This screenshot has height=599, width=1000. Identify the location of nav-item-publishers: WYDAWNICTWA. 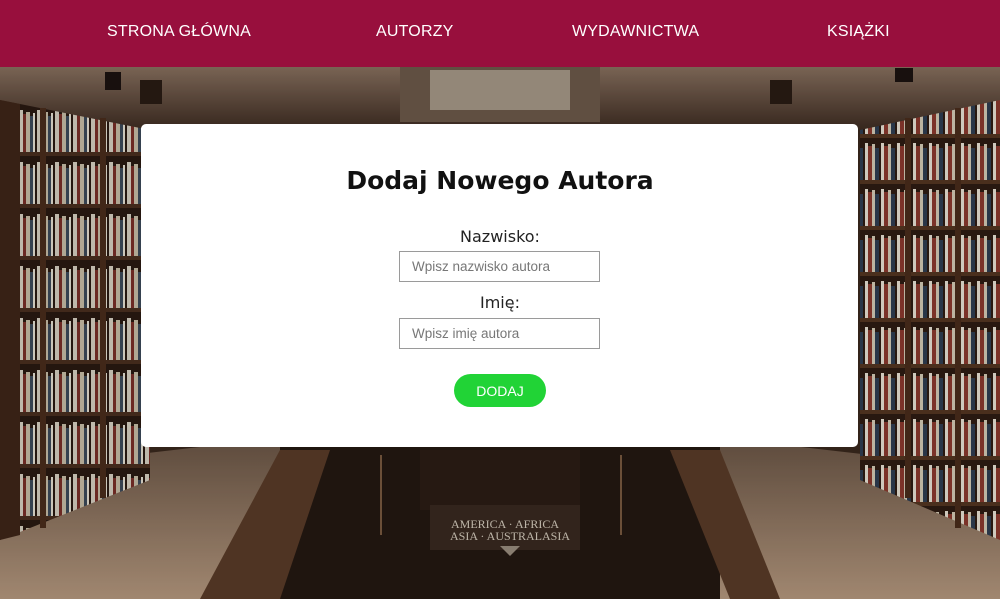
(635, 33).